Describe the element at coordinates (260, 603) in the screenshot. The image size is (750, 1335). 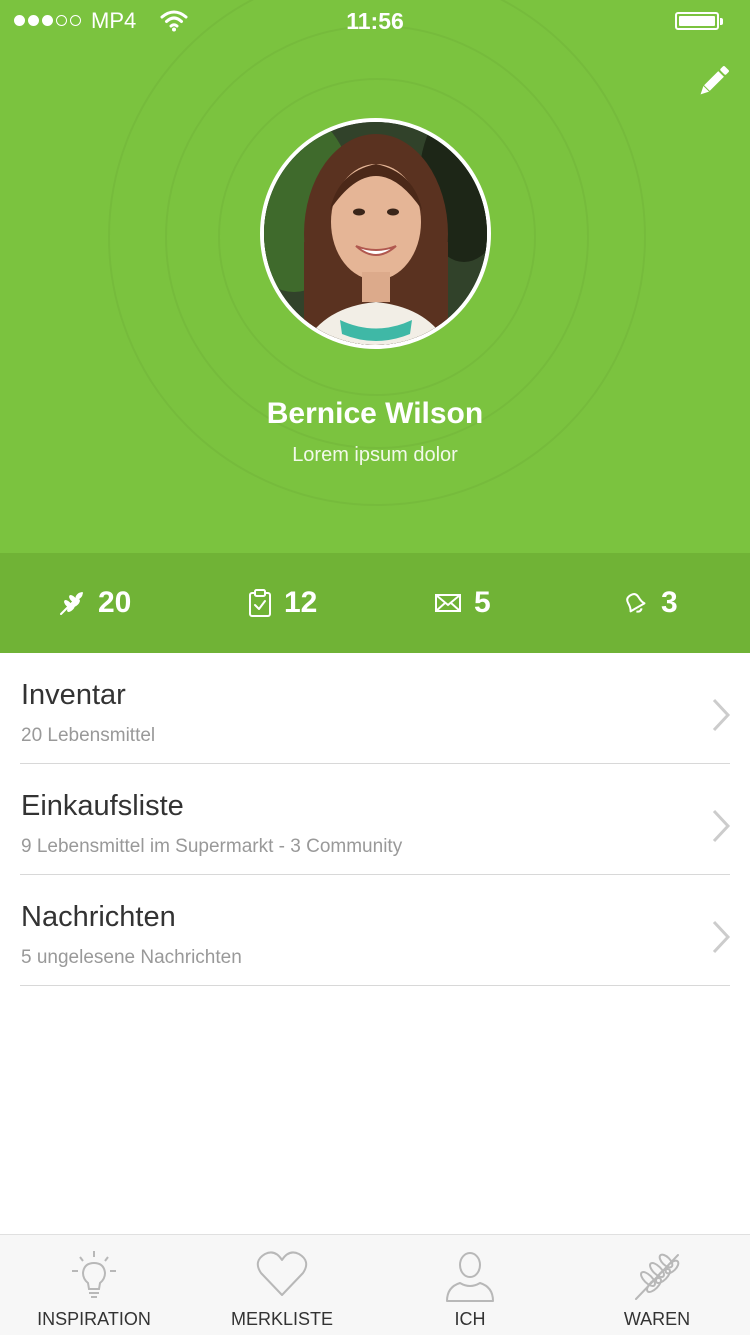
I see `clipboard-check-icon` at that location.